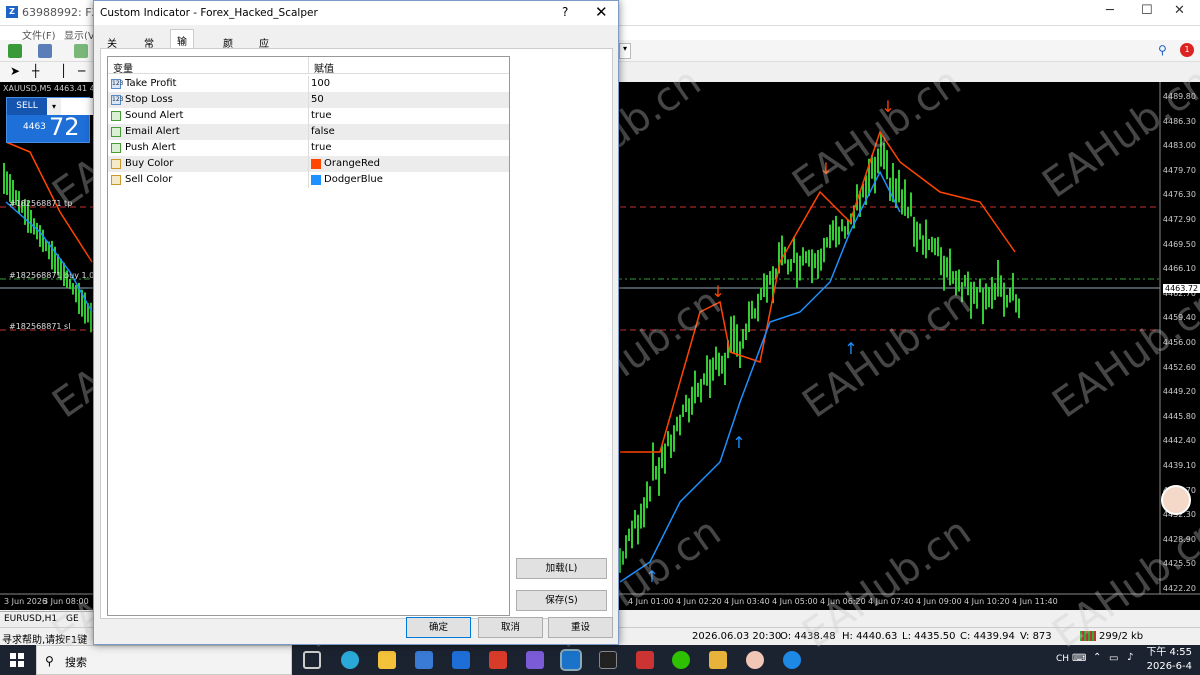 The image size is (1200, 675). Describe the element at coordinates (47, 89) in the screenshot. I see `chart-symbol-header: XAUUSD,M5 4463.41 4` at that location.